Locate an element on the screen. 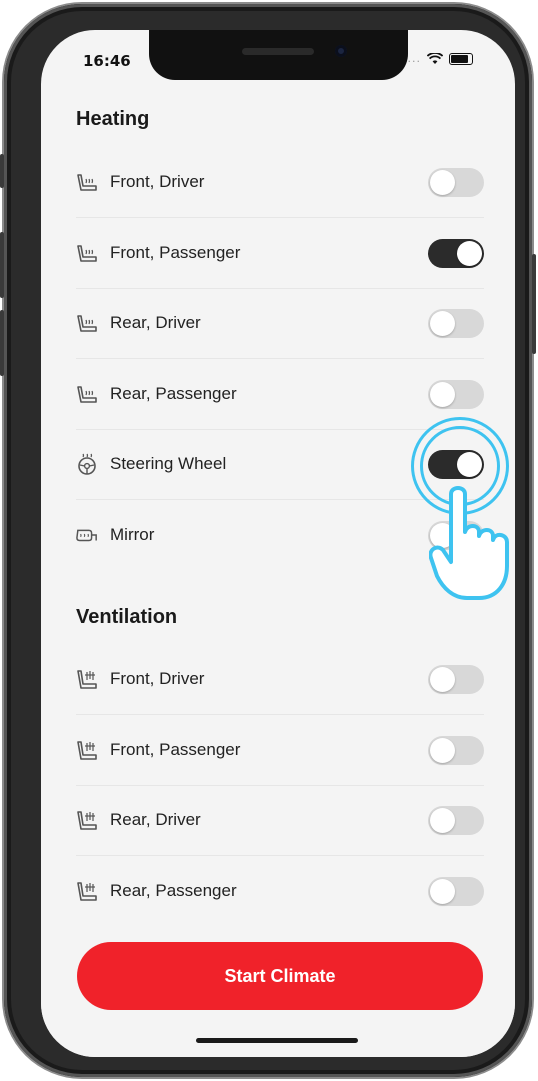 The width and height of the screenshot is (538, 1081). heating-row-label: Front, Driver is located at coordinates (157, 181).